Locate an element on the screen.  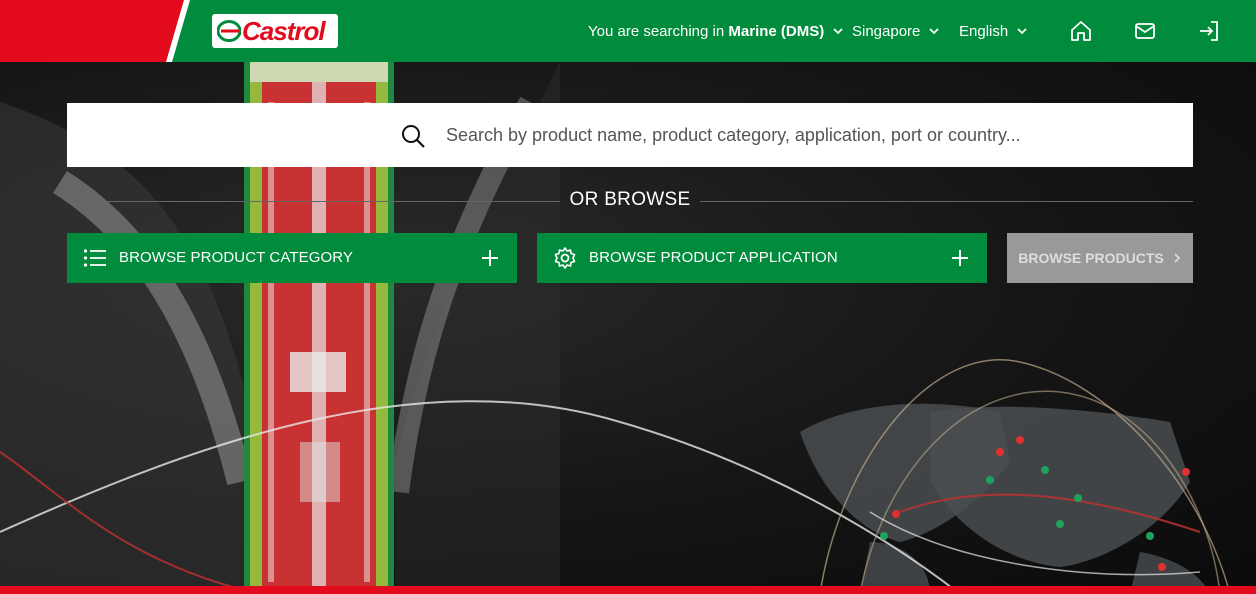
sector-selector: You are searching in Marine (DMS) is located at coordinates (716, 31).